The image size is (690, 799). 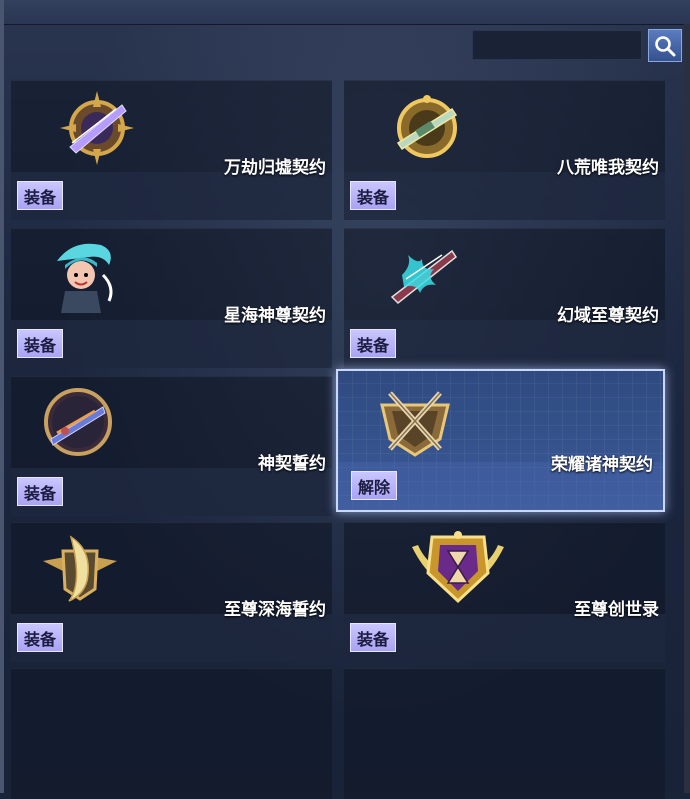 What do you see at coordinates (85, 278) in the screenshot?
I see `teal-hair-character-icon` at bounding box center [85, 278].